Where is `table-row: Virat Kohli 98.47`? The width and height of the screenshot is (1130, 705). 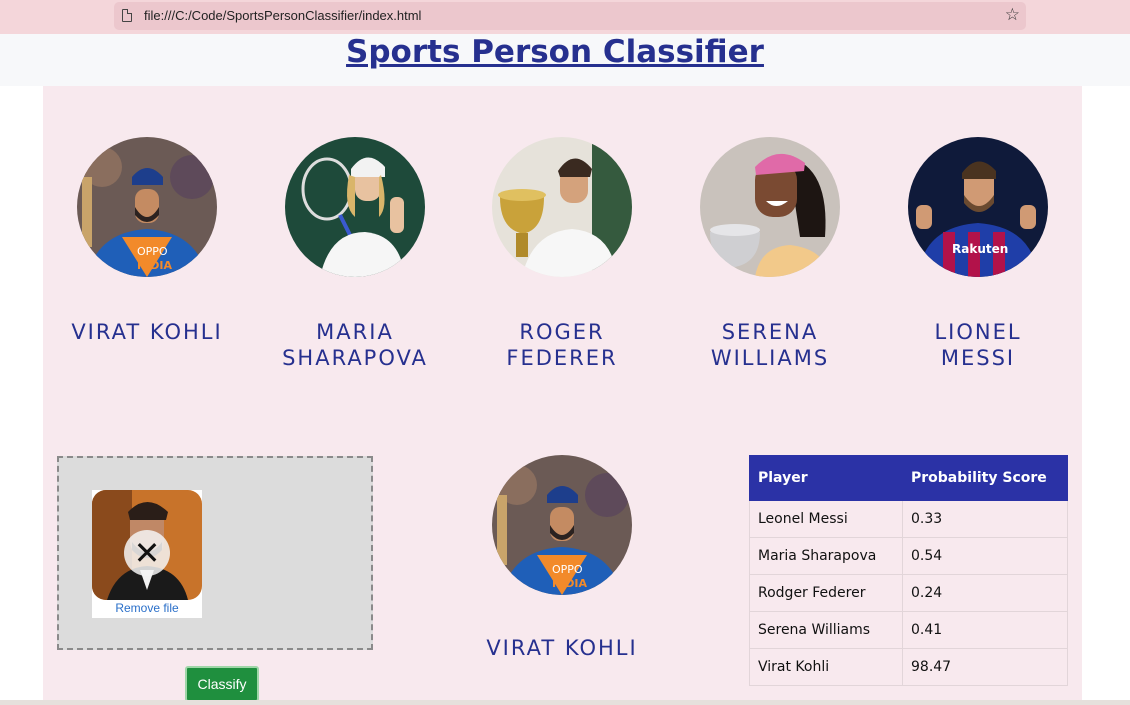
table-row: Virat Kohli 98.47 is located at coordinates (908, 667).